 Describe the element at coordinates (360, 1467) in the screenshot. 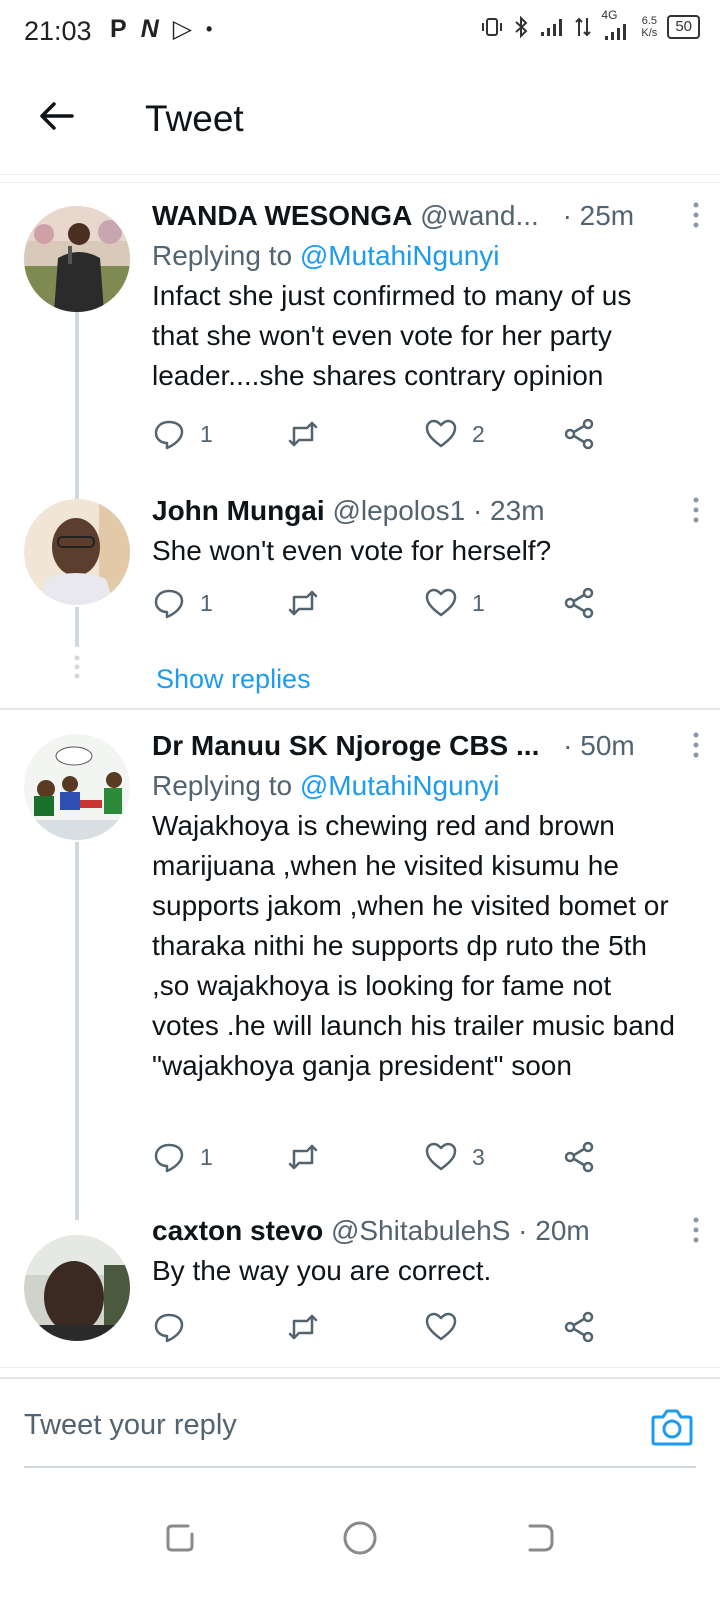

I see `reply-input-underline` at that location.